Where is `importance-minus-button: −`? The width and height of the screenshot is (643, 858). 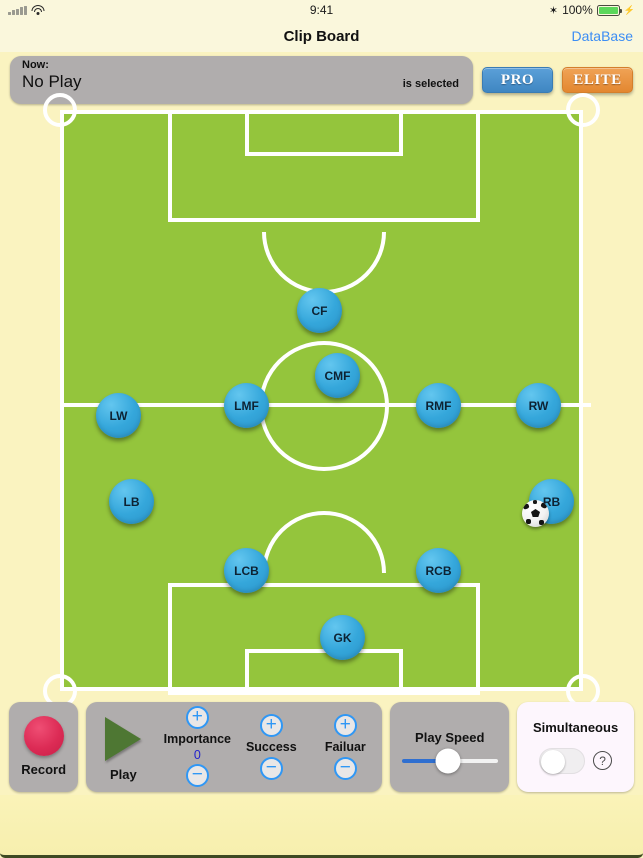 importance-minus-button: − is located at coordinates (197, 776).